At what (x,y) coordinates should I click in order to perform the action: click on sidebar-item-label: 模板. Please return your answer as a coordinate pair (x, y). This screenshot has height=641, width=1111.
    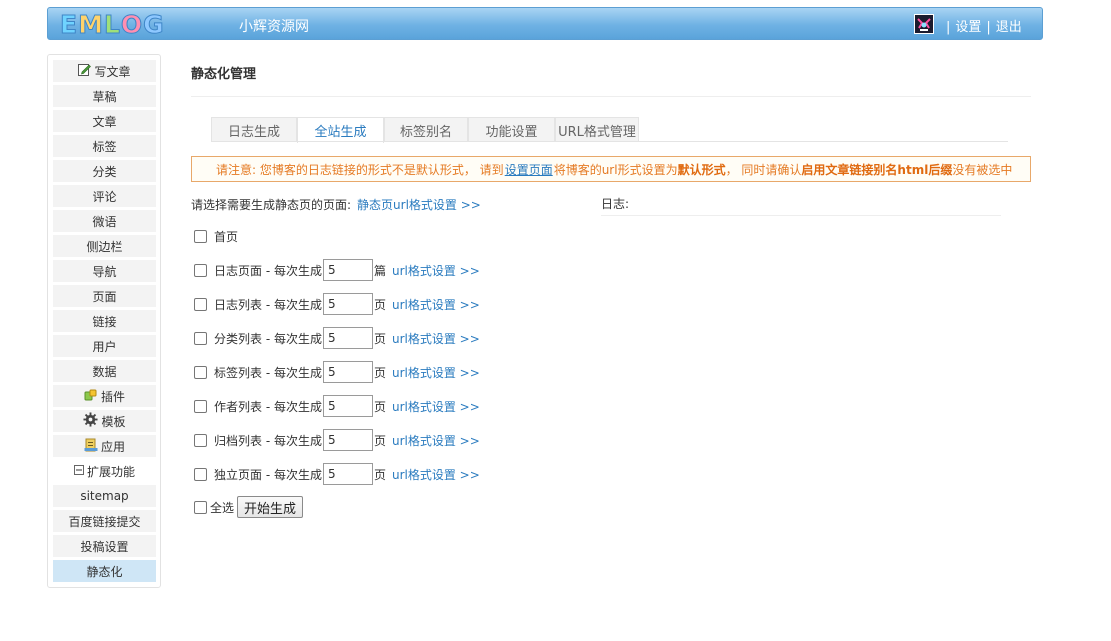
    Looking at the image, I should click on (113, 421).